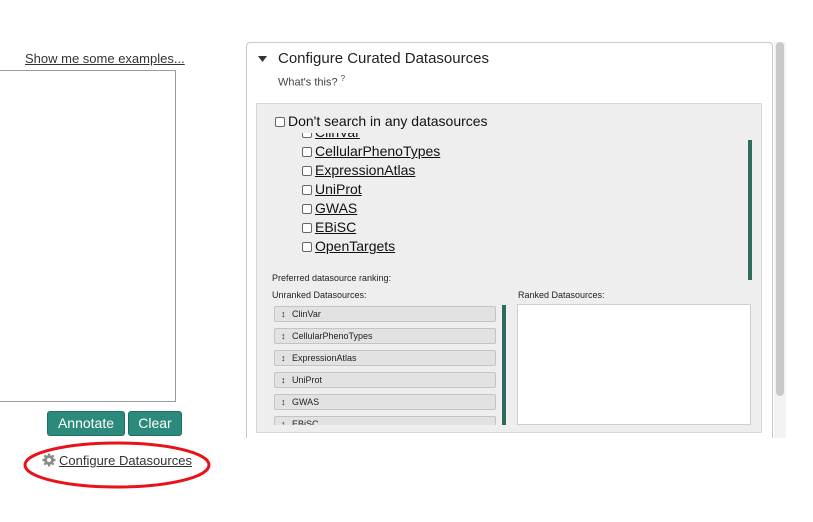 The height and width of the screenshot is (522, 813). Describe the element at coordinates (378, 151) in the screenshot. I see `datasource-label: CellularPhenoTypes` at that location.